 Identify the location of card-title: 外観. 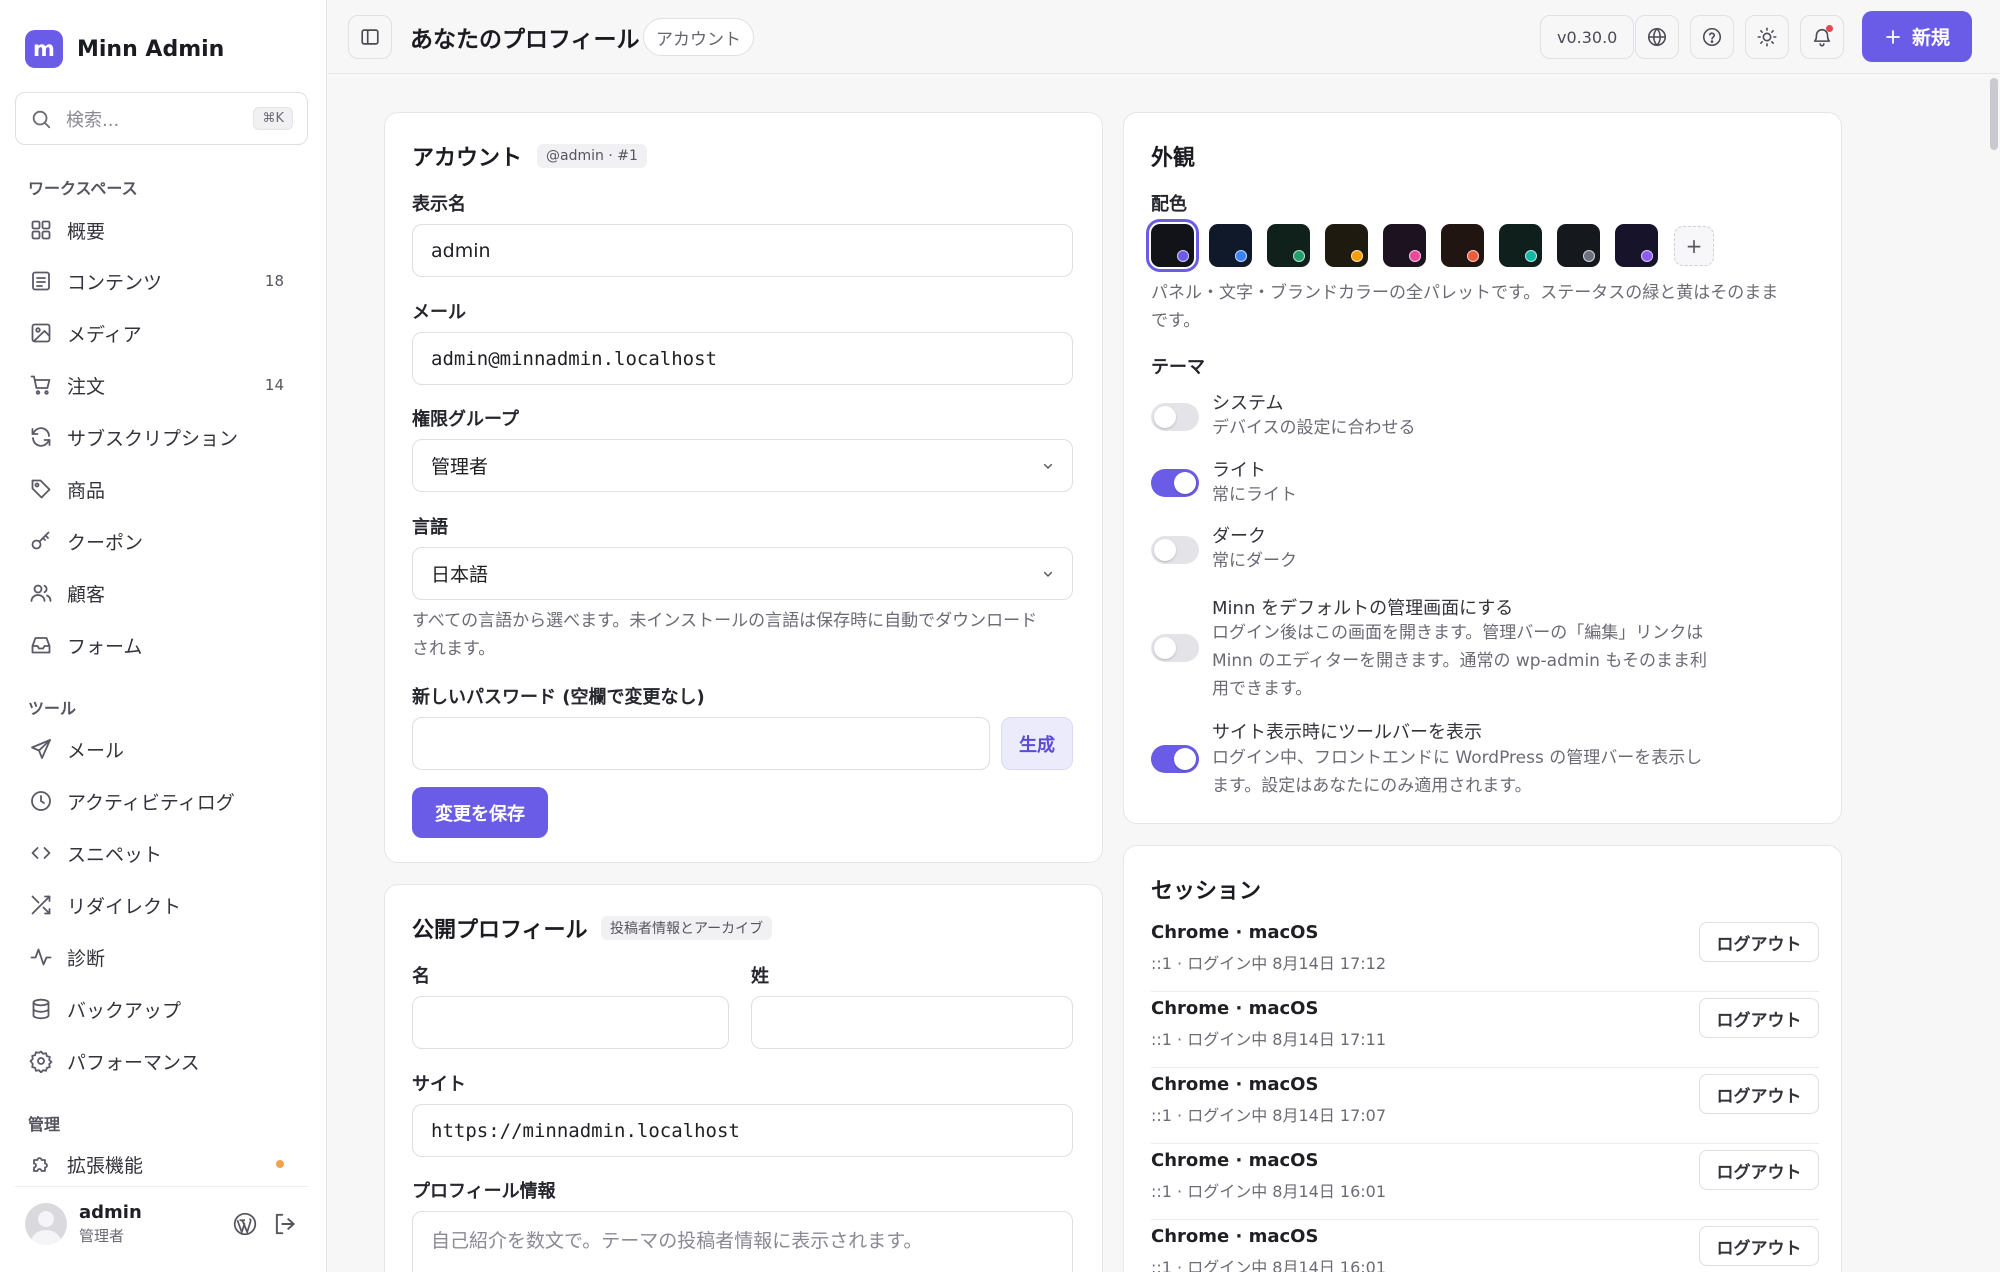
(1173, 158).